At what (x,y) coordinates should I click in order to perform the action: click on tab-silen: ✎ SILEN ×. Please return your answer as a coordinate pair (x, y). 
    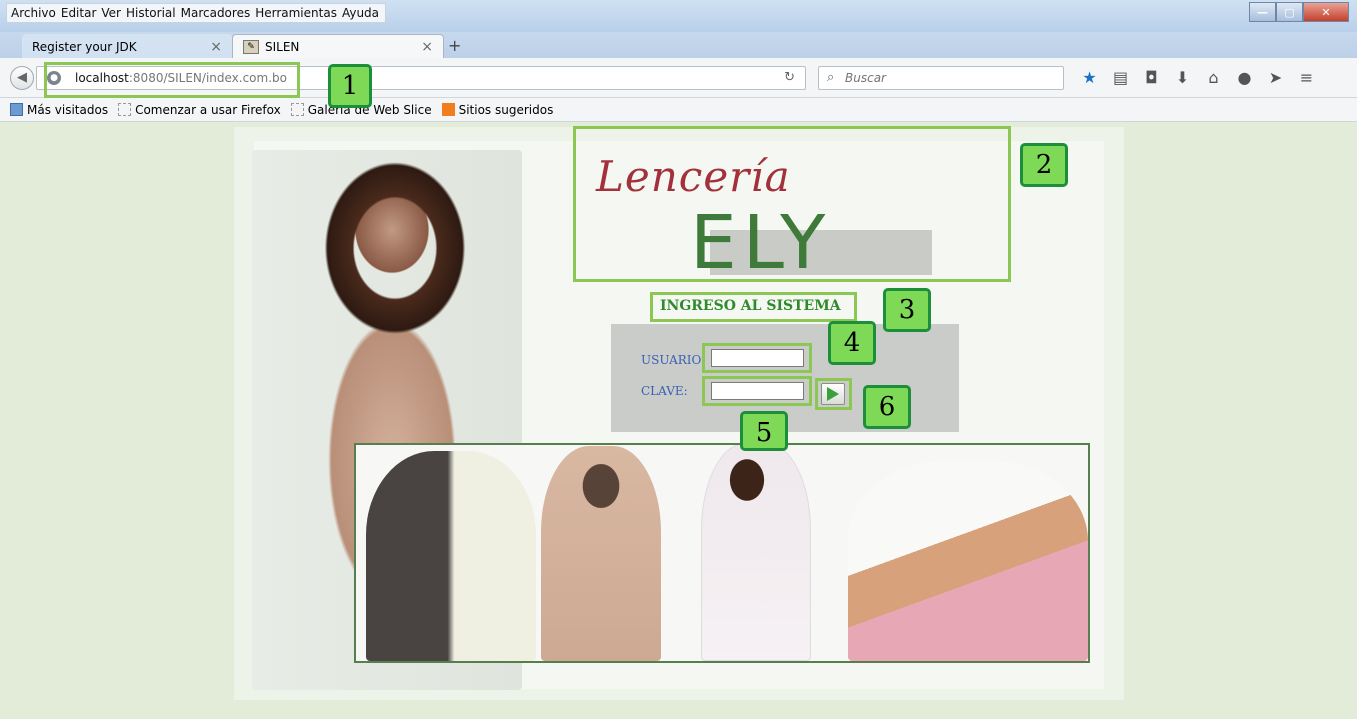
    Looking at the image, I should click on (338, 46).